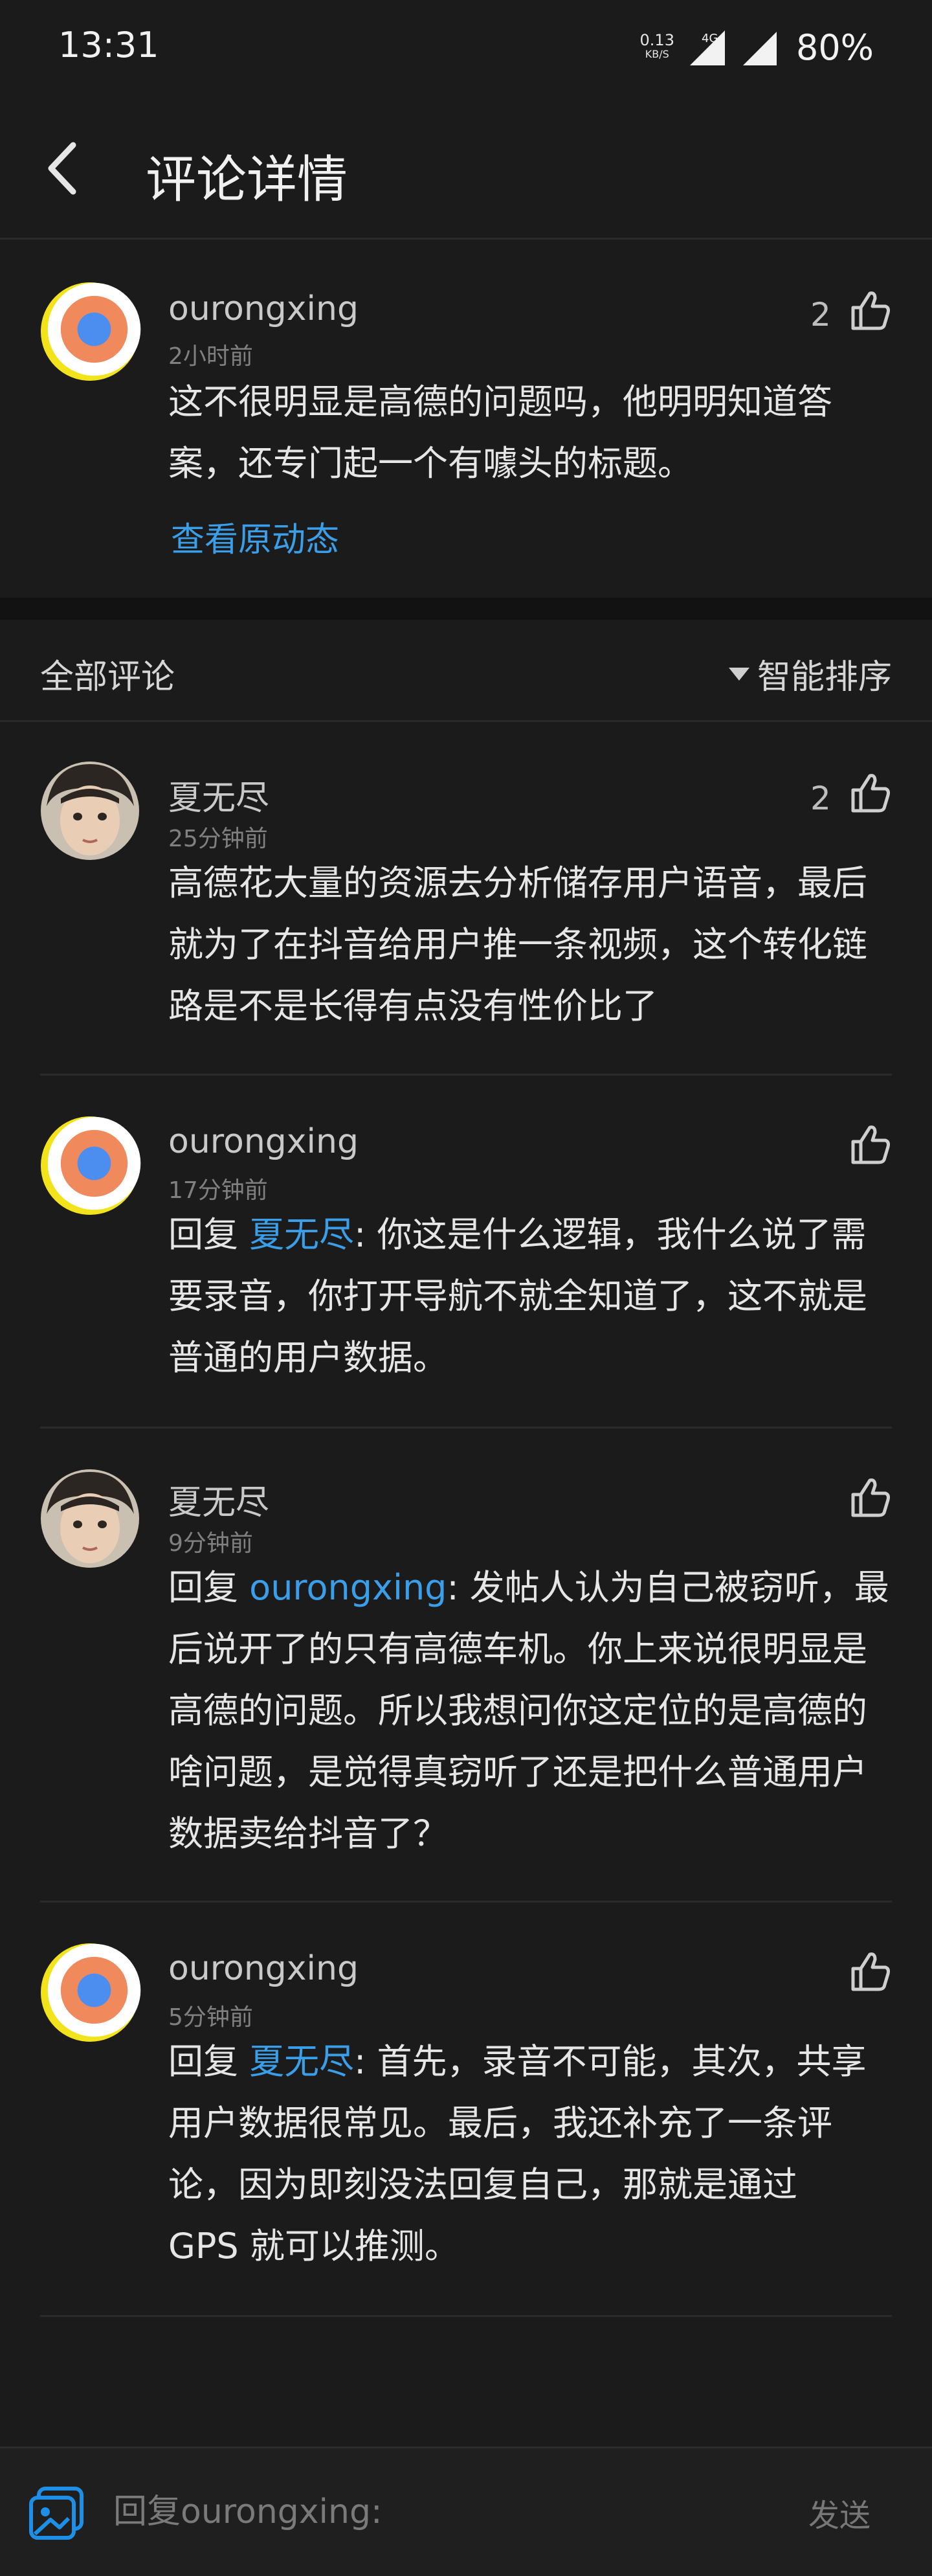 The height and width of the screenshot is (2576, 932). Describe the element at coordinates (466, 609) in the screenshot. I see `section-gap` at that location.